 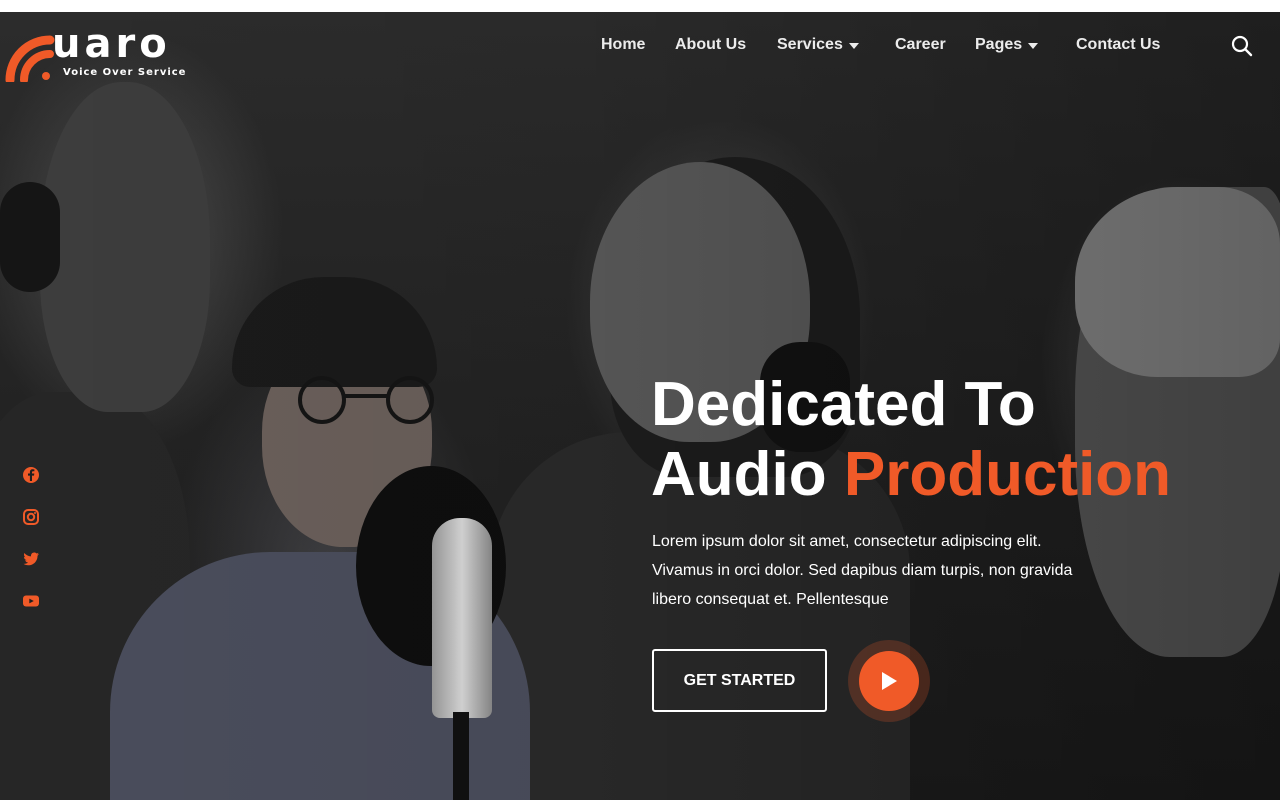 What do you see at coordinates (31, 517) in the screenshot?
I see `instagram-icon` at bounding box center [31, 517].